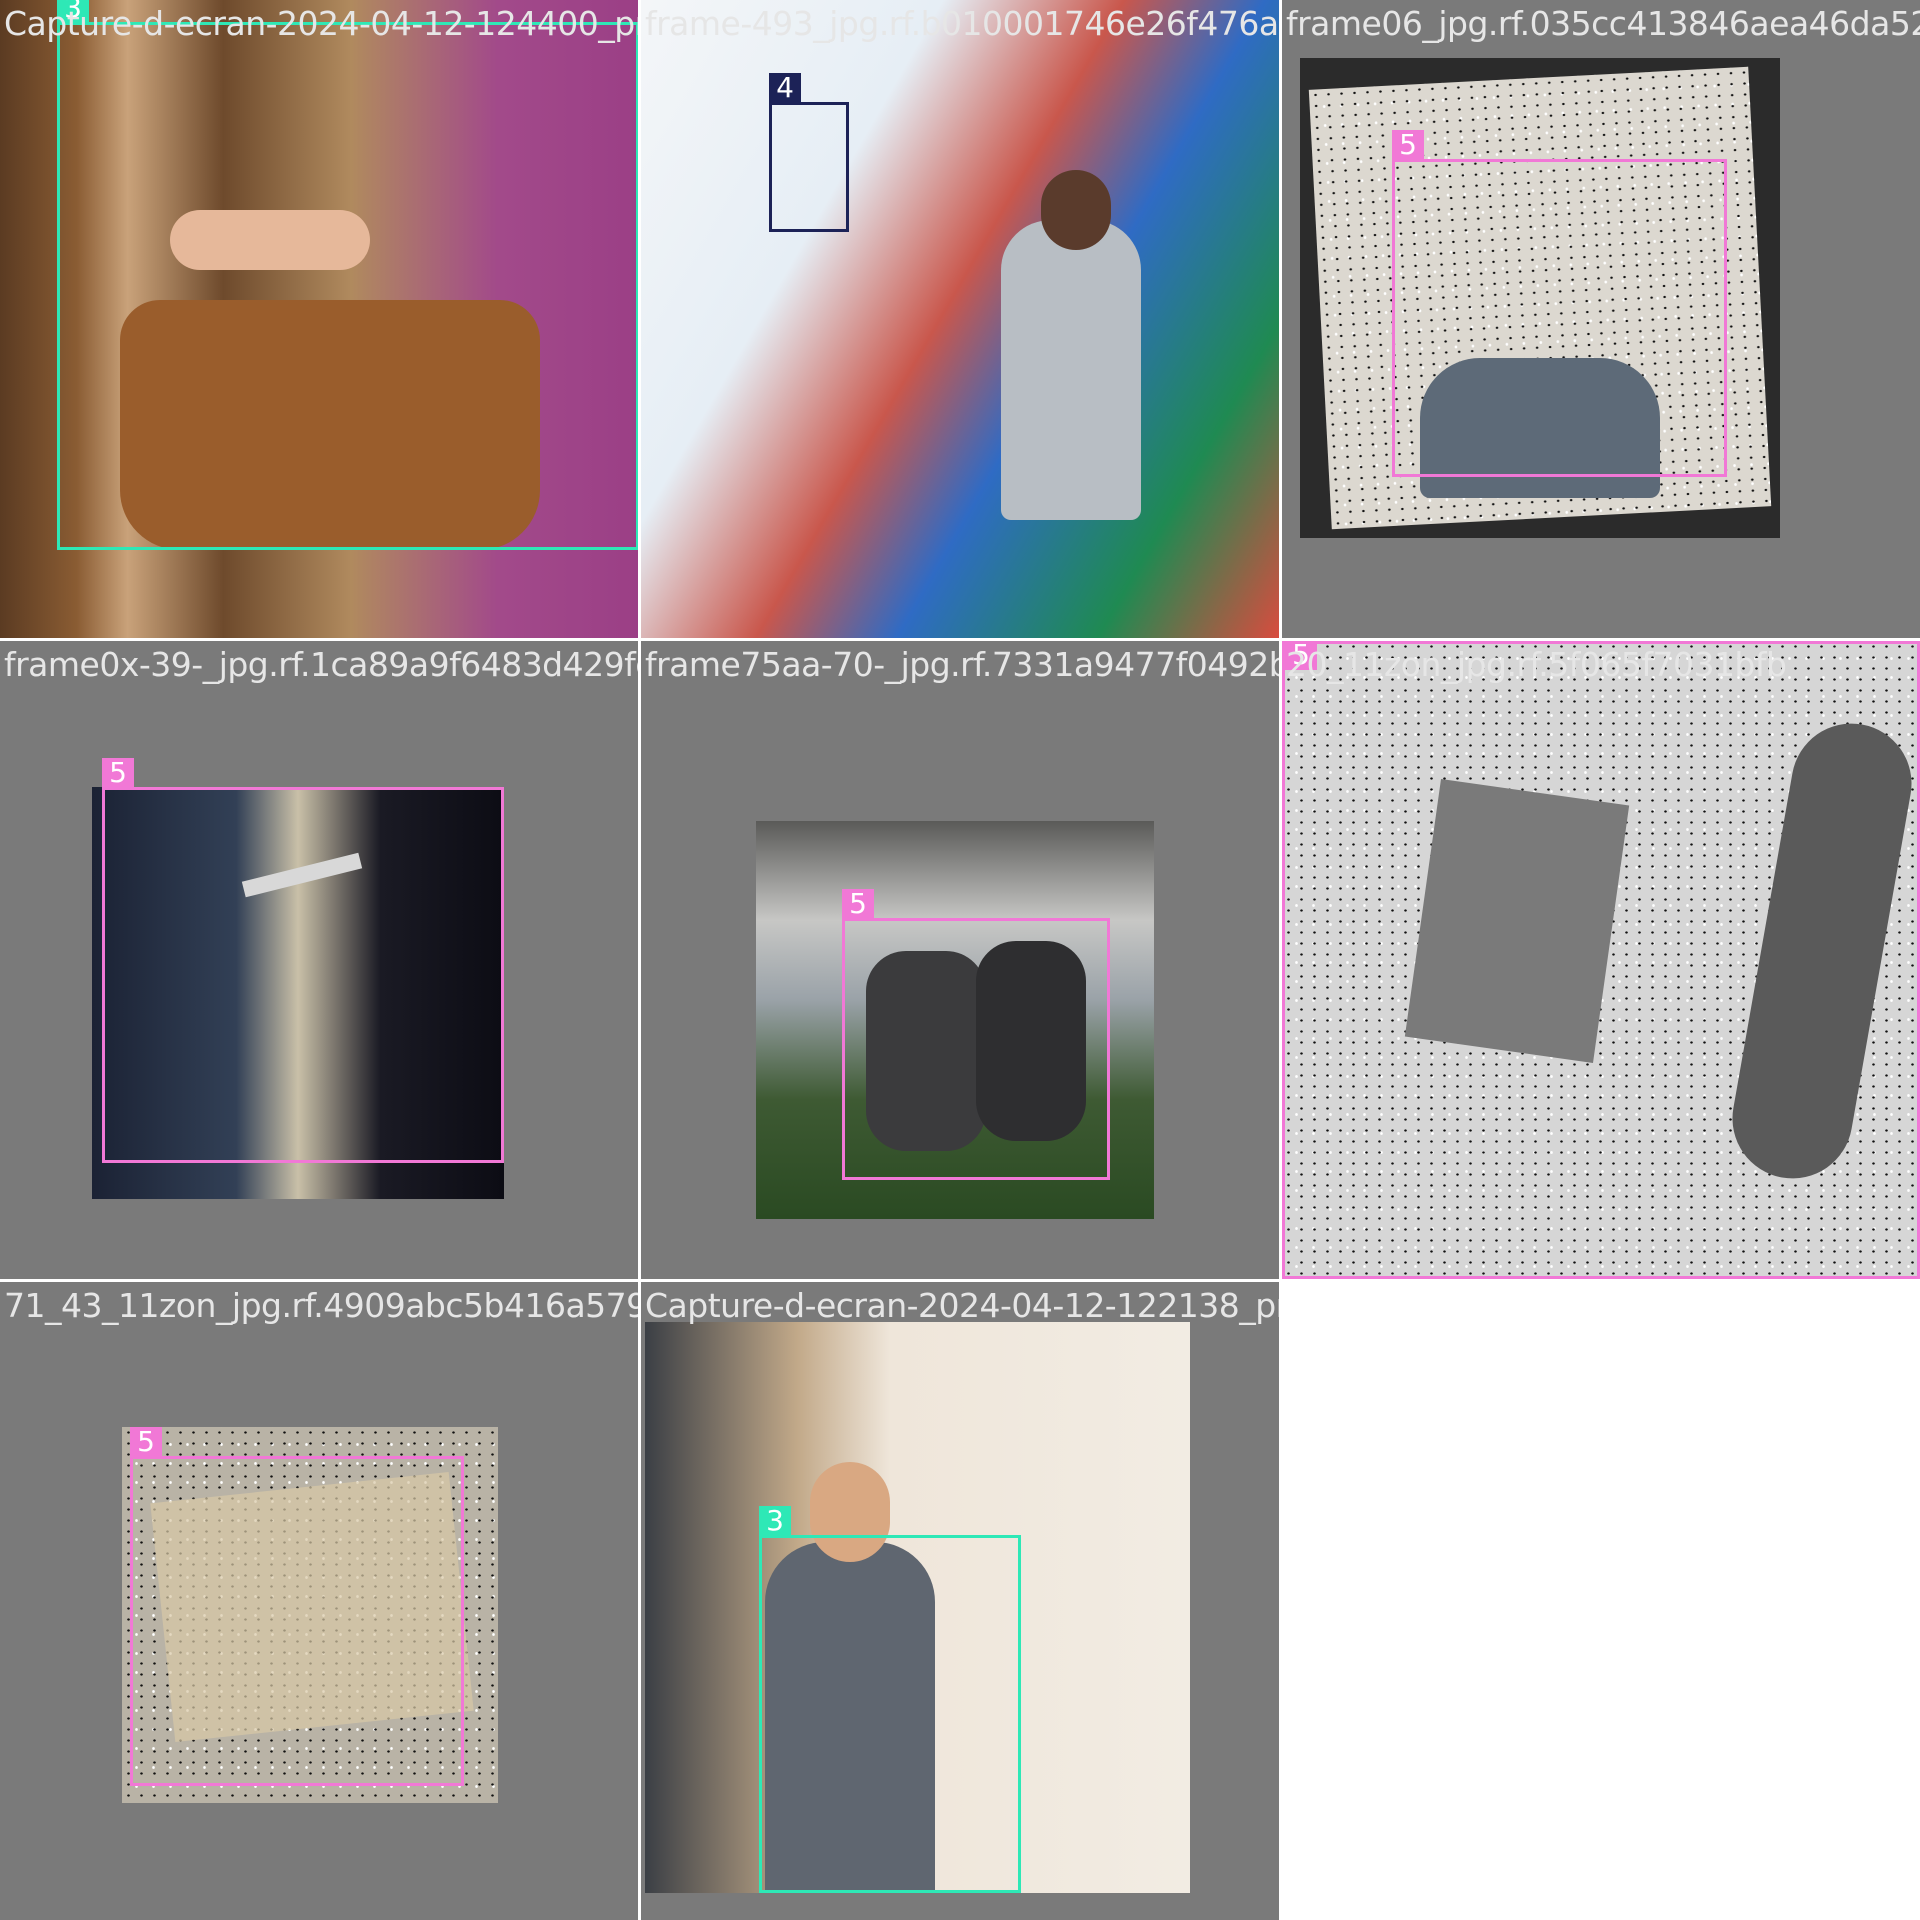 This screenshot has width=1920, height=1920. Describe the element at coordinates (962, 23) in the screenshot. I see `tile-filename: frame-493_jpg.rf.b010001746e26f476a5c` at that location.